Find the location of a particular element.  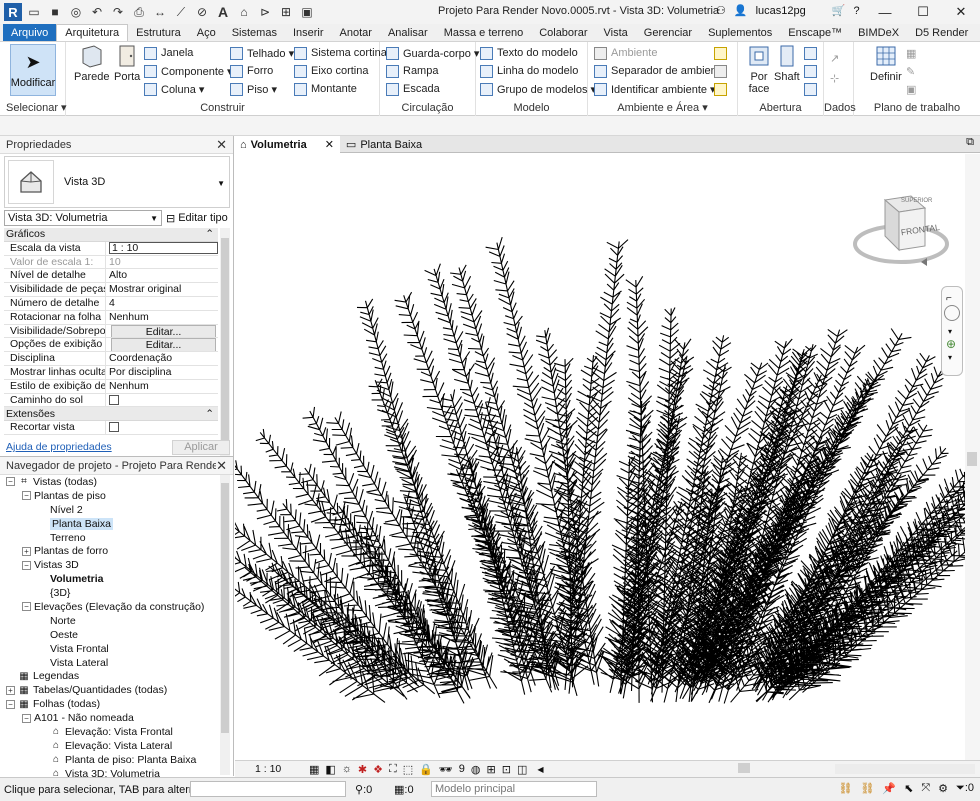

browser-node: {3D} is located at coordinates (110, 593).